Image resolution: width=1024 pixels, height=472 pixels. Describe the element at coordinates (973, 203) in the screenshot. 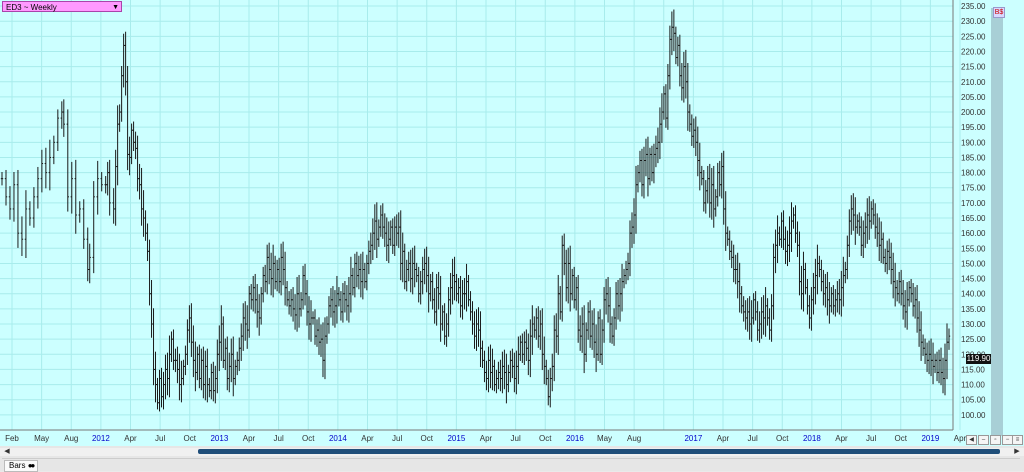

I see `y-tick-label: 170.00` at that location.